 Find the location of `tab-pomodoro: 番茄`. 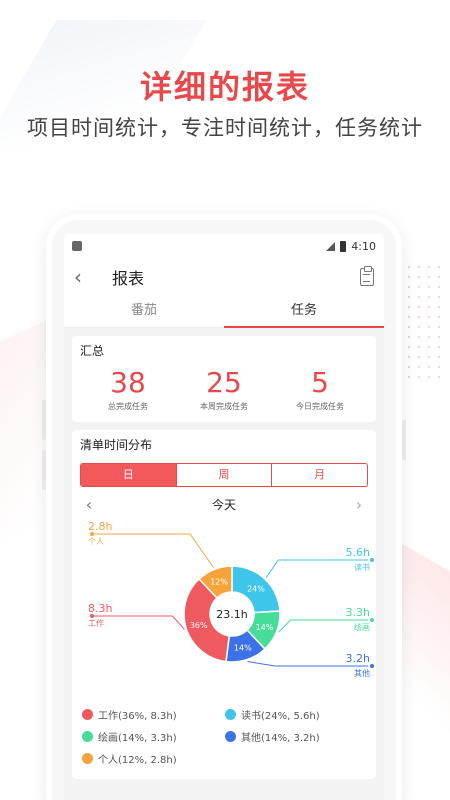

tab-pomodoro: 番茄 is located at coordinates (144, 311).